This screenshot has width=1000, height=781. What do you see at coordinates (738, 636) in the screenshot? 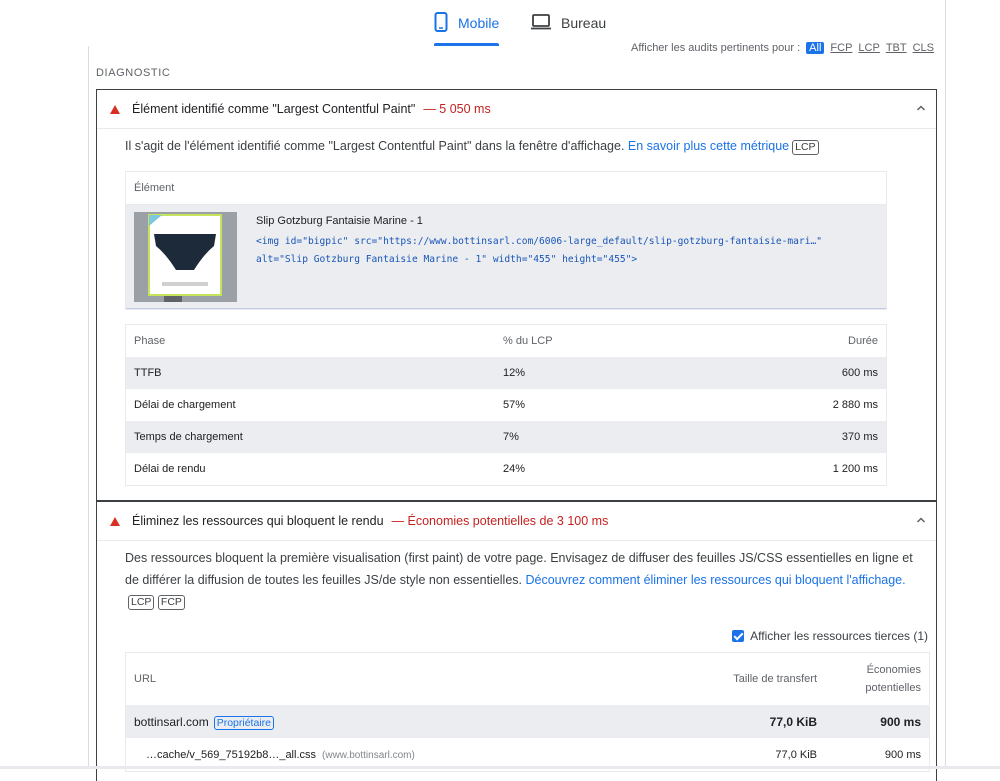
I see `checkbox-checked-icon` at bounding box center [738, 636].